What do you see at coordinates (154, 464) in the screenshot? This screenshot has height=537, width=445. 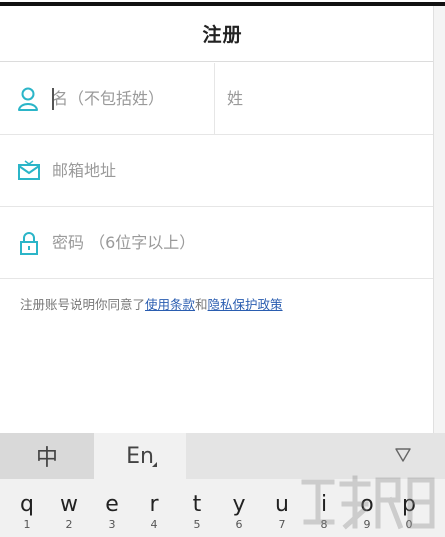 I see `mode-indicator-icon` at bounding box center [154, 464].